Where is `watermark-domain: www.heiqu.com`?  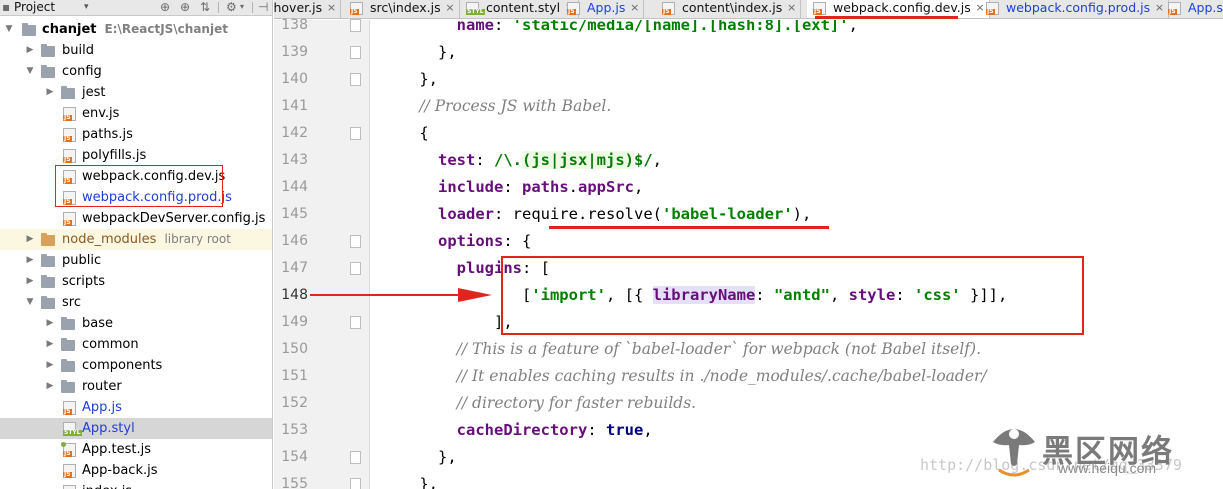
watermark-domain: www.heiqu.com is located at coordinates (1107, 468).